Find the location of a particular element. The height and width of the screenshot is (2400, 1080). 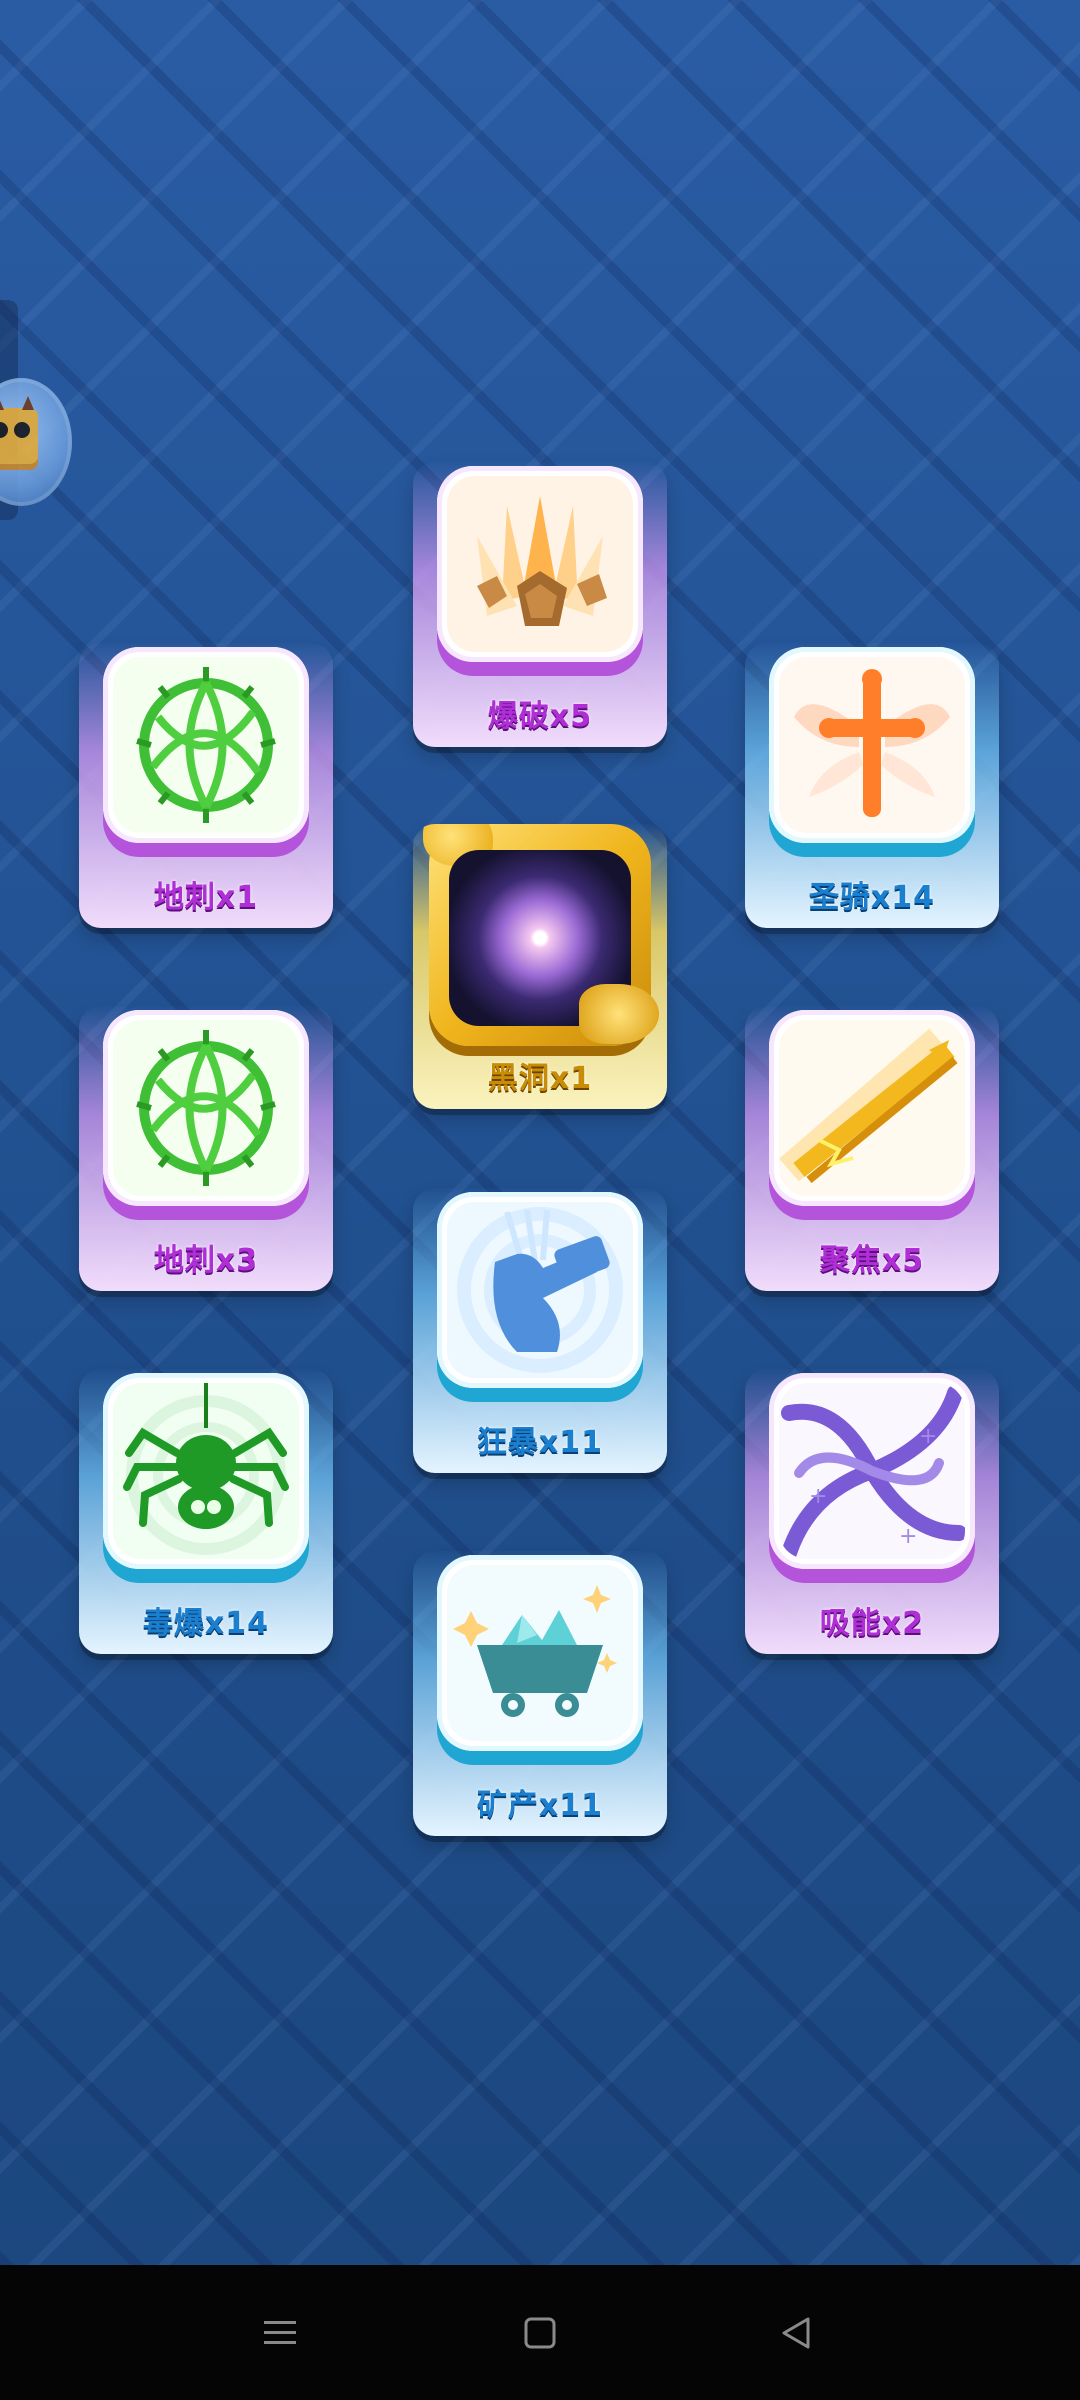

menu-button is located at coordinates (280, 2333).